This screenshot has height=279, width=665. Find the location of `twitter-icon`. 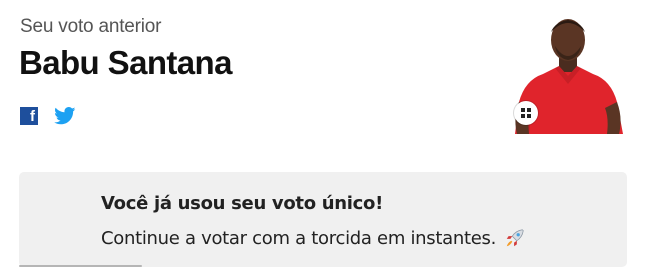

twitter-icon is located at coordinates (65, 116).